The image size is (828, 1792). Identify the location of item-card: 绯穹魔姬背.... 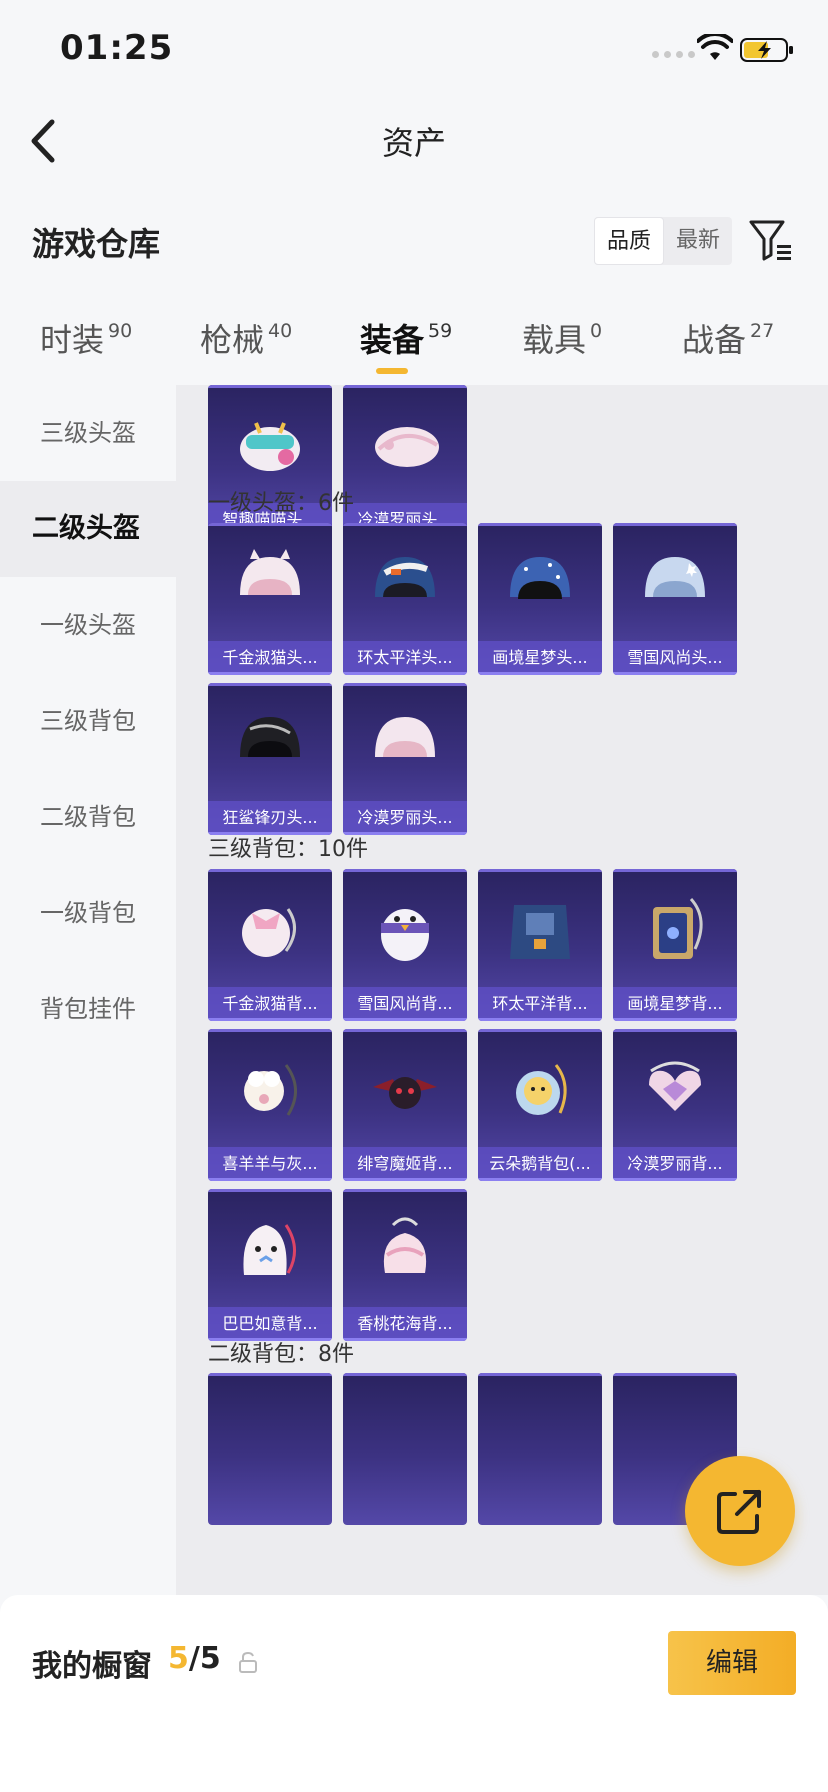
(405, 1105).